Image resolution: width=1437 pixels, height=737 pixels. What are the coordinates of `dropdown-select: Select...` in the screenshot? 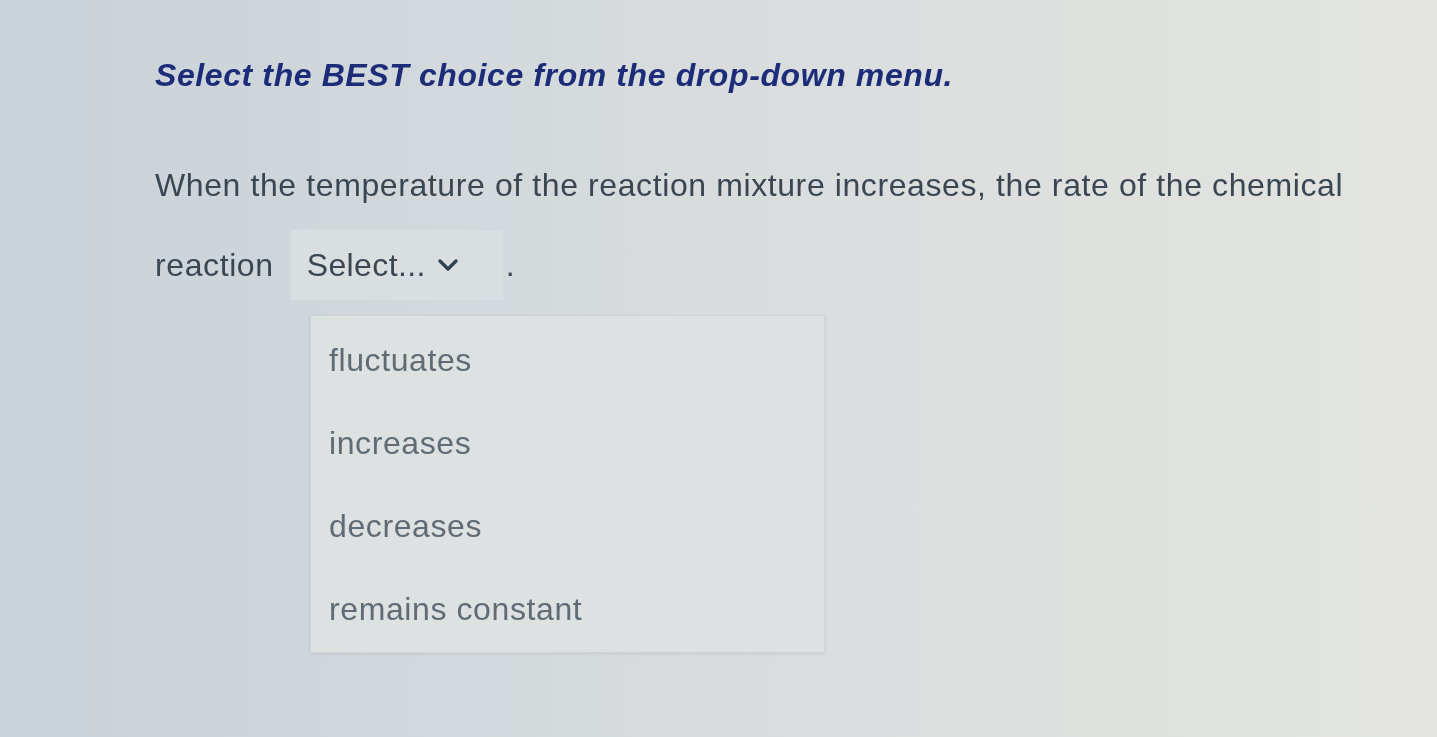 It's located at (396, 265).